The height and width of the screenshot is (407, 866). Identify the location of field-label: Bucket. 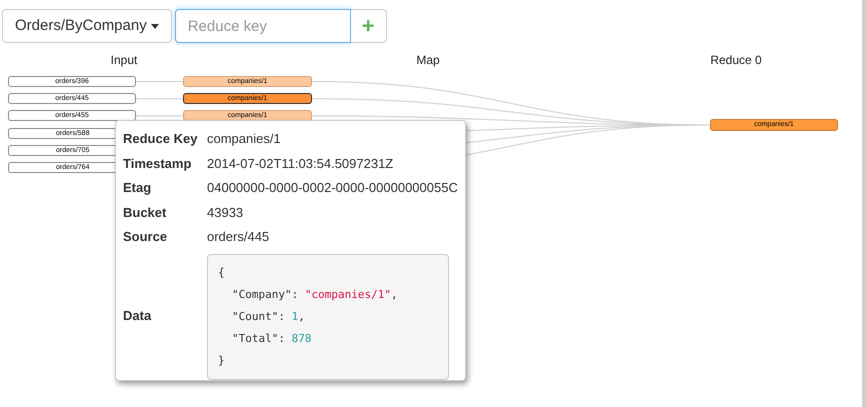
(145, 213).